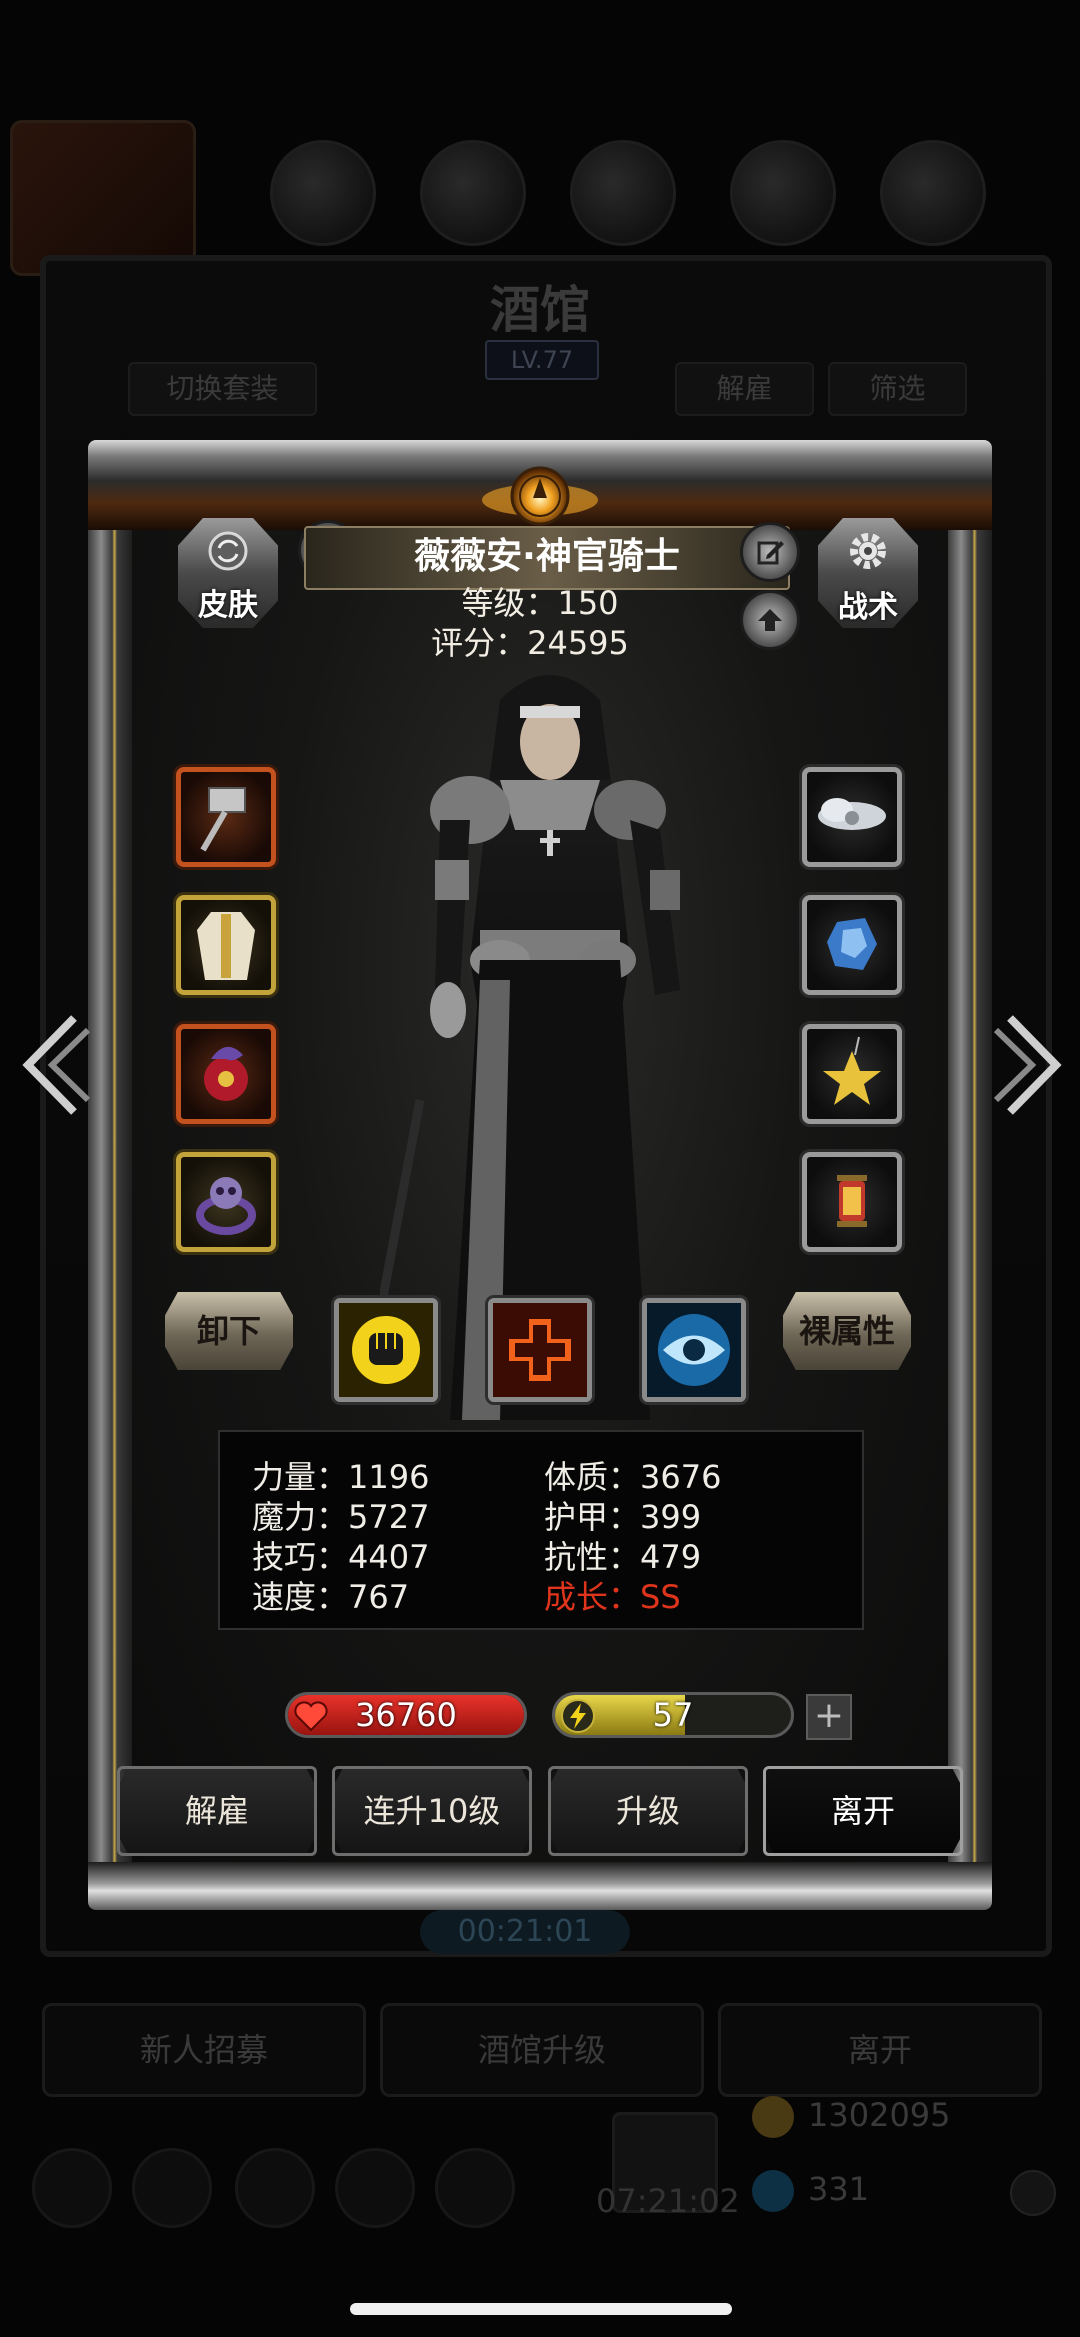 Image resolution: width=1080 pixels, height=2337 pixels. I want to click on equip-slot-ring, so click(226, 1202).